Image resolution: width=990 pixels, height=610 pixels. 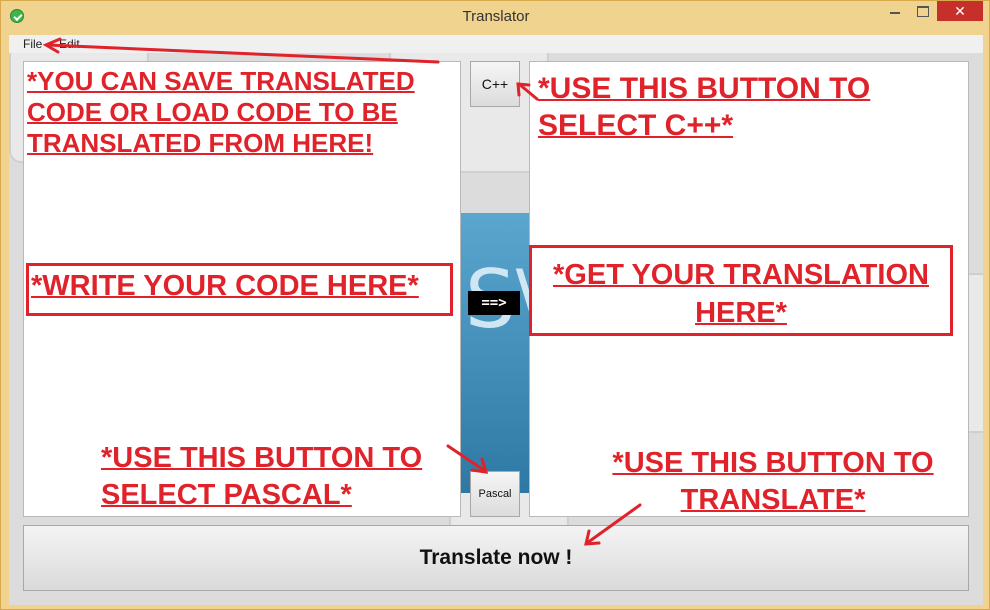 I want to click on annotation-write-code: *WRITE YOUR CODE HERE*, so click(x=225, y=286).